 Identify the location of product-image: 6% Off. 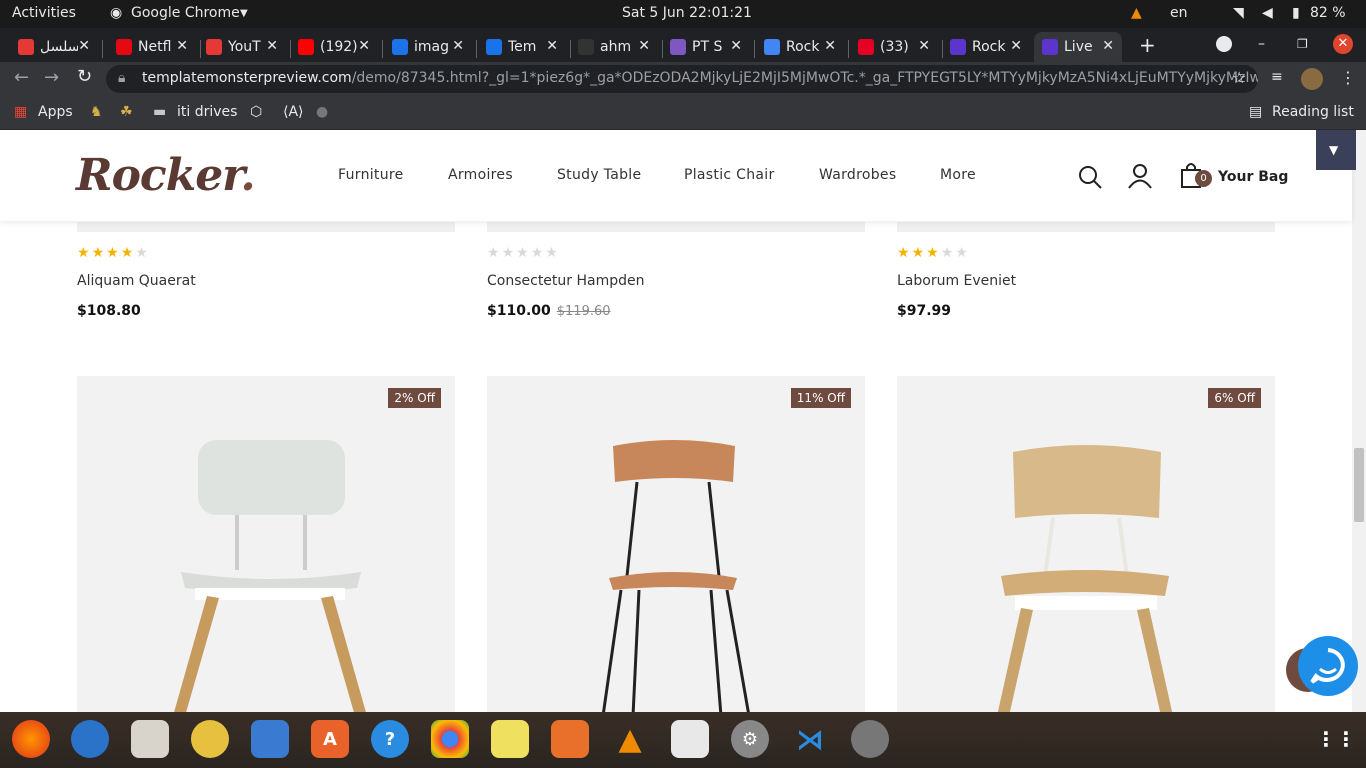
(1086, 544).